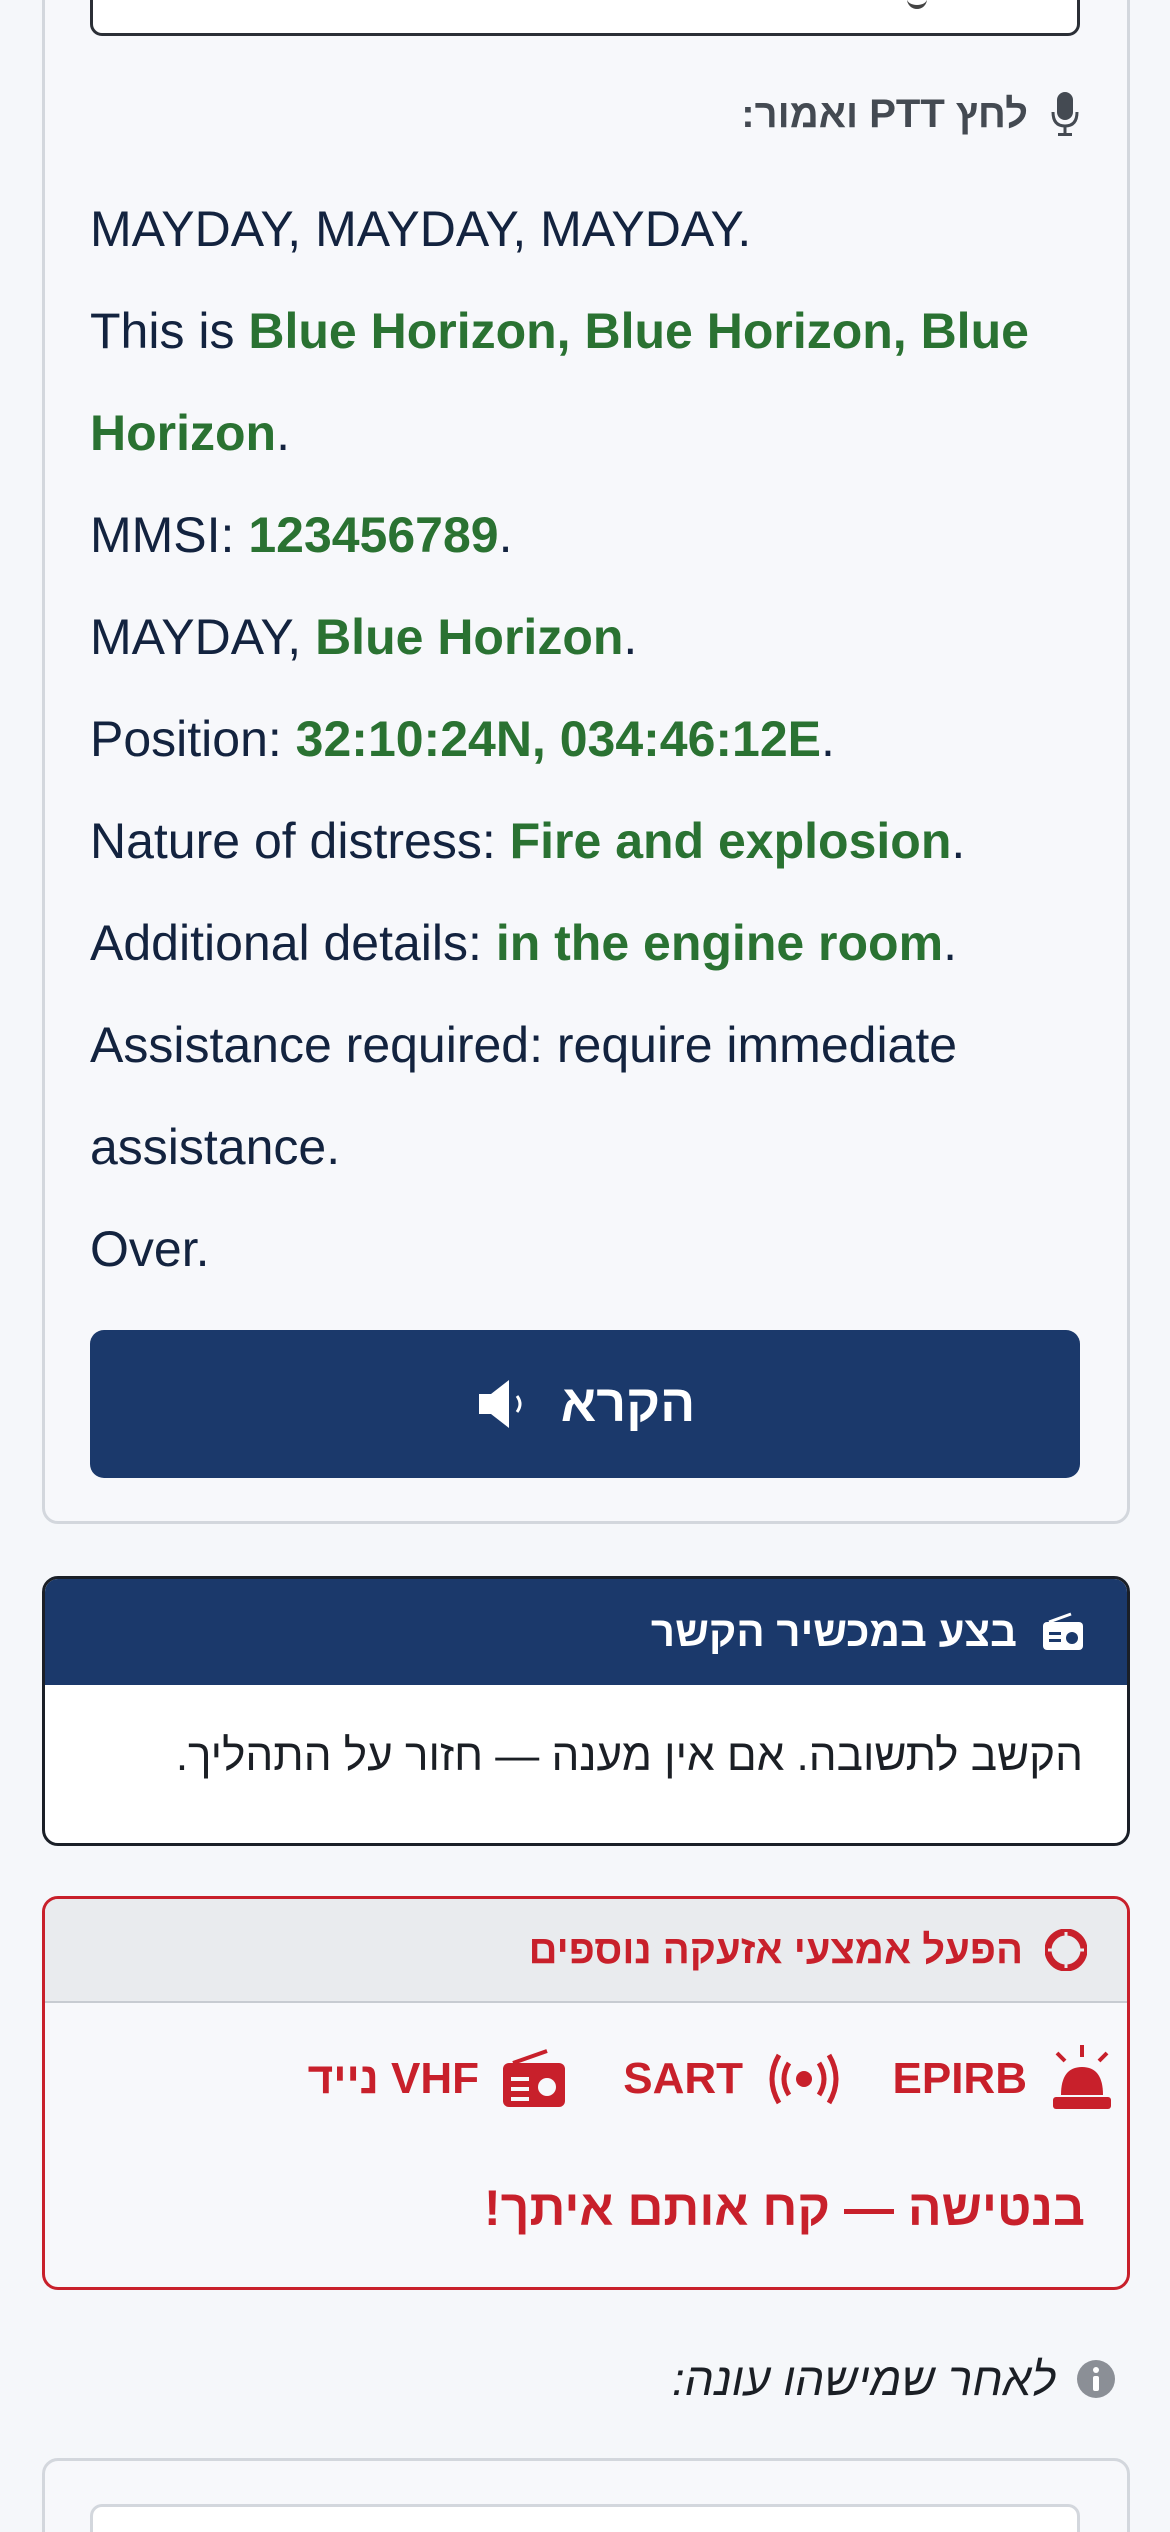 This screenshot has width=1170, height=2532. Describe the element at coordinates (393, 2078) in the screenshot. I see `device-vhf-label: VHF נייד` at that location.